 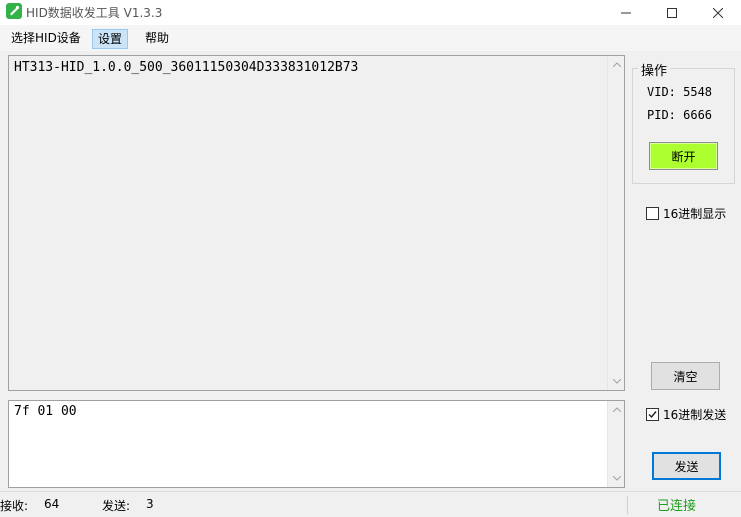 I want to click on recv-count-value: 64, so click(x=52, y=504).